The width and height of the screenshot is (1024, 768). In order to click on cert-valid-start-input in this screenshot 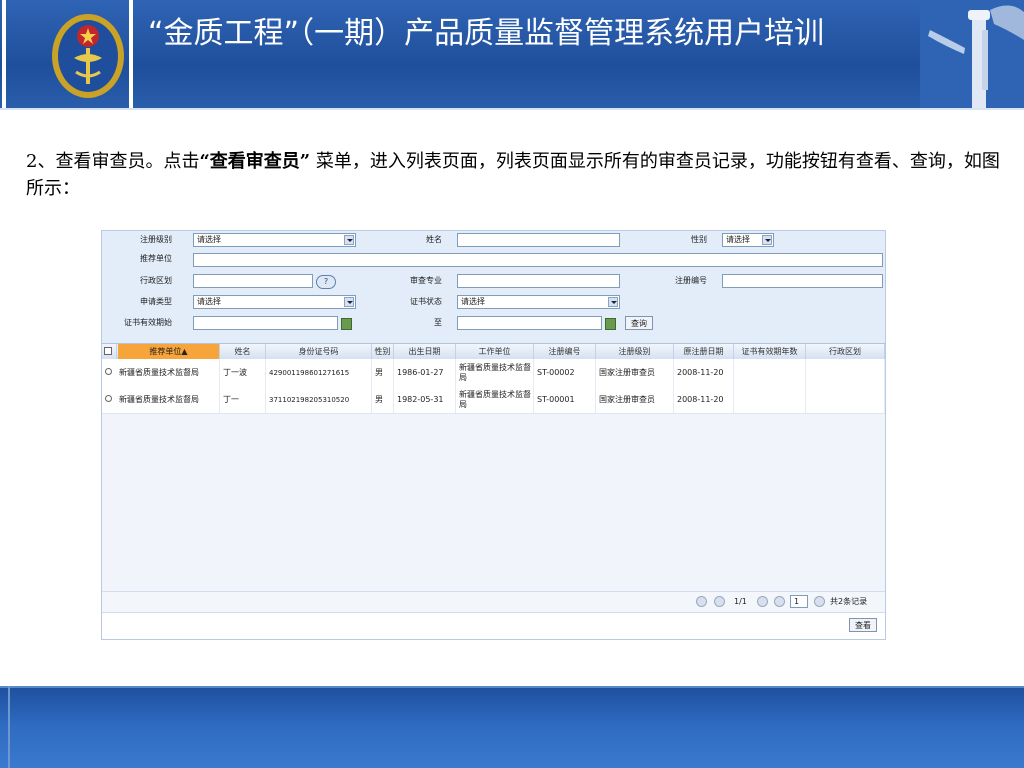, I will do `click(265, 323)`.